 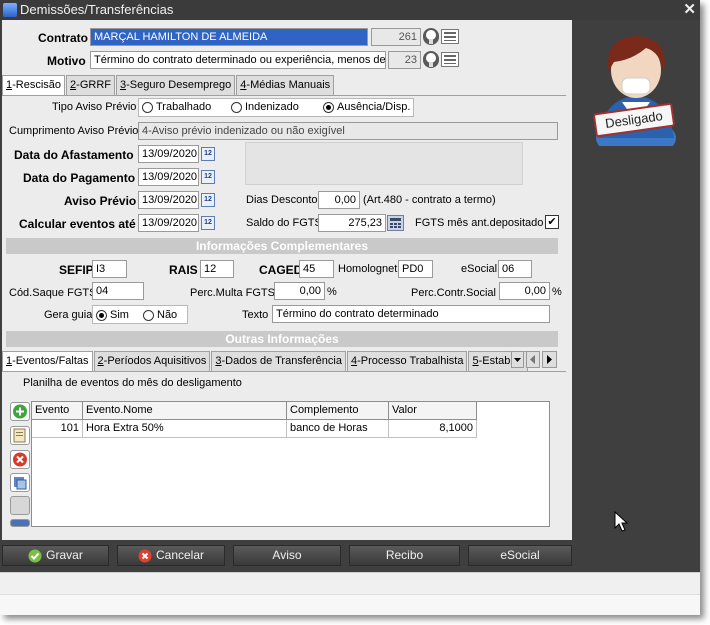 What do you see at coordinates (53, 293) in the screenshot?
I see `cod-saque-label: Cód.Saque FGTS` at bounding box center [53, 293].